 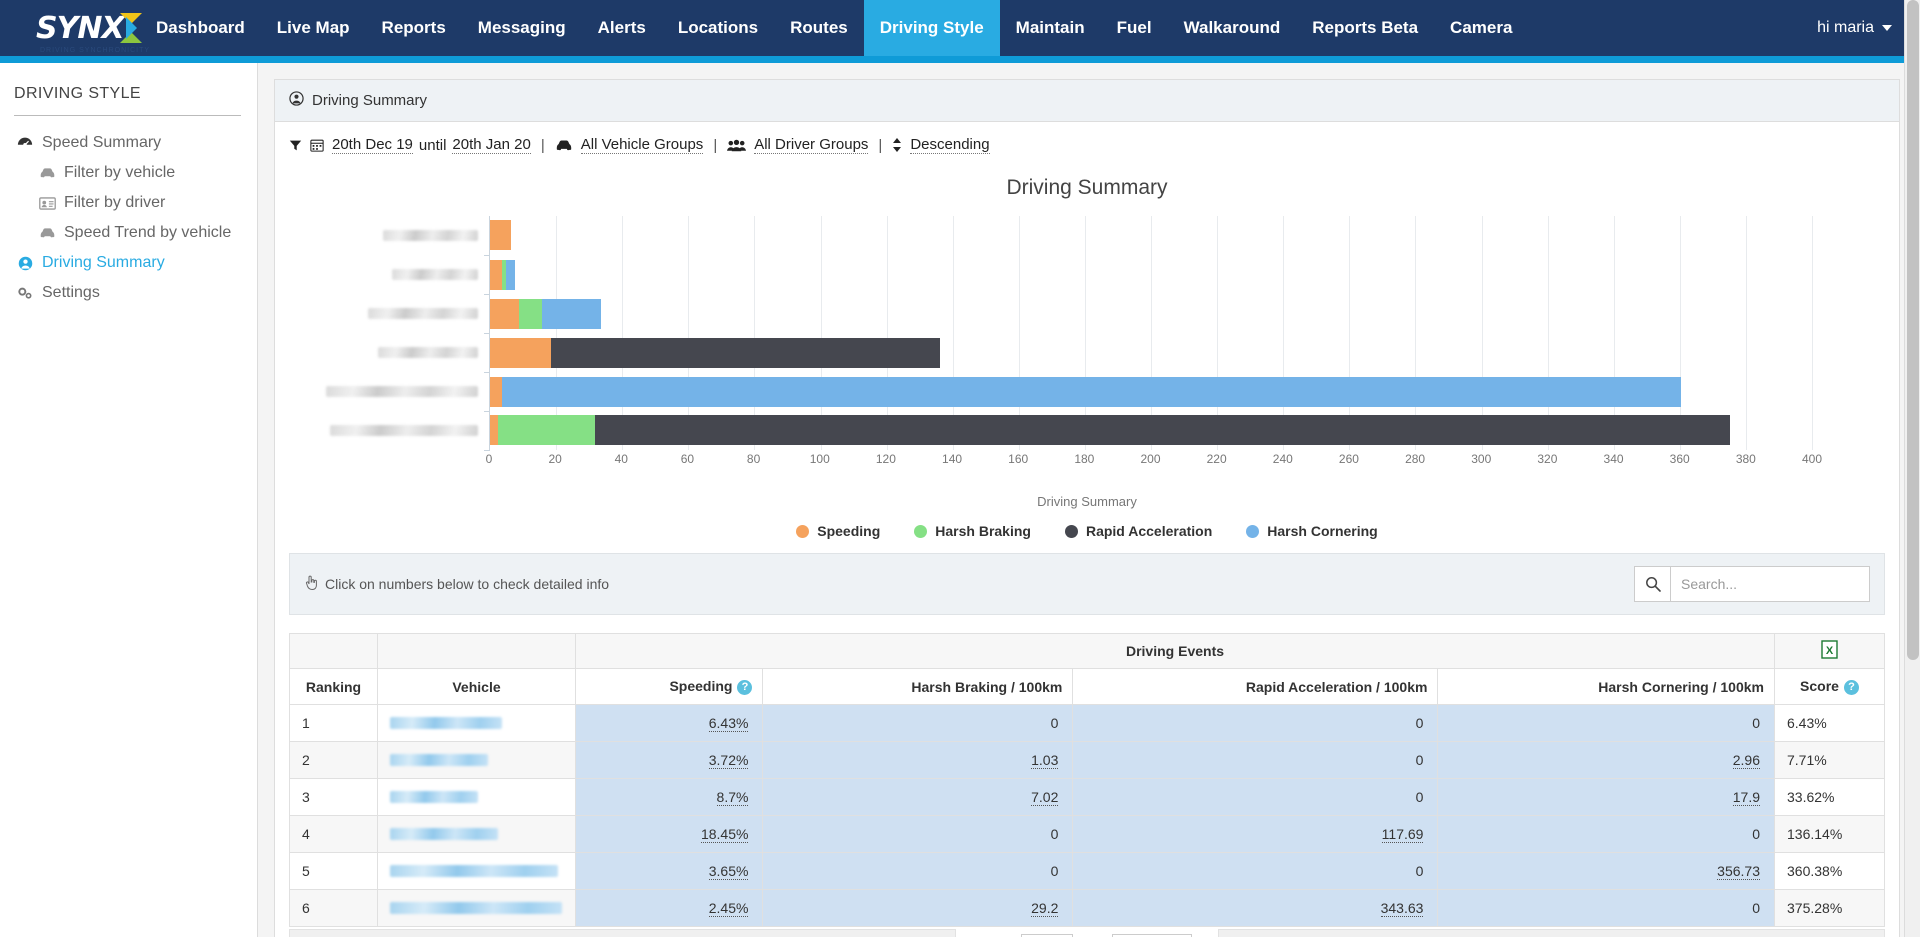 What do you see at coordinates (1402, 908) in the screenshot?
I see `cell-rapid-acceleration-link: 343.63` at bounding box center [1402, 908].